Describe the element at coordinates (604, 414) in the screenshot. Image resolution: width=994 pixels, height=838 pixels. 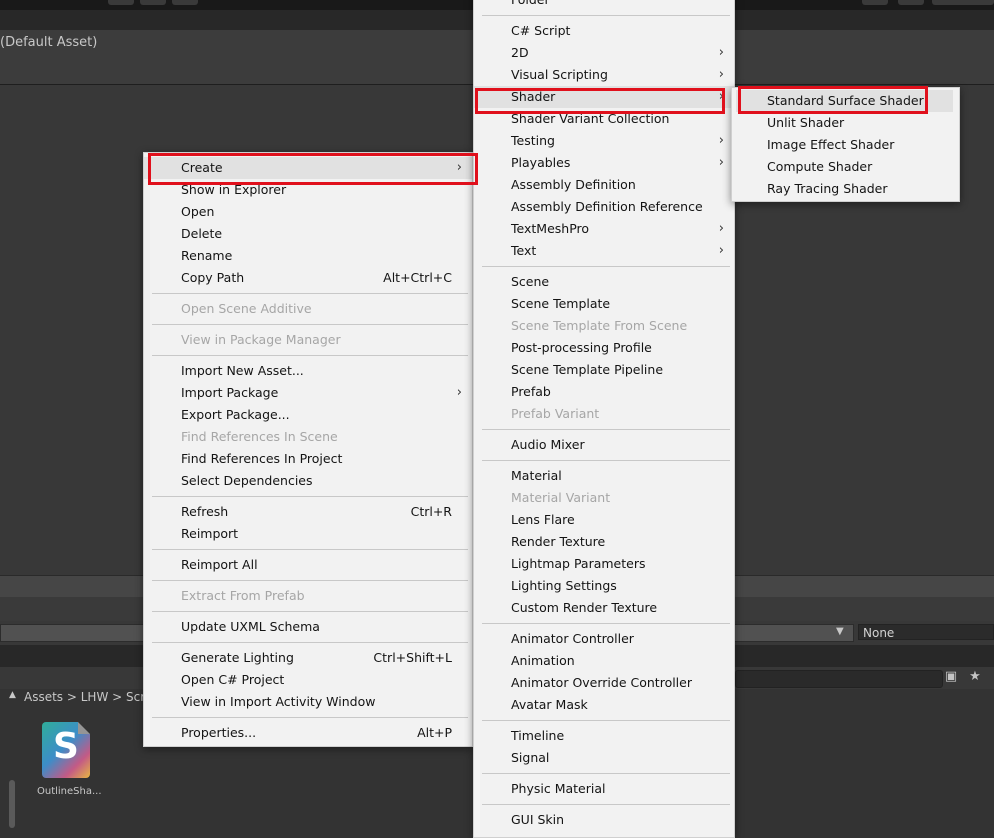
I see `create-item-prefab-variant: Prefab Variant` at that location.